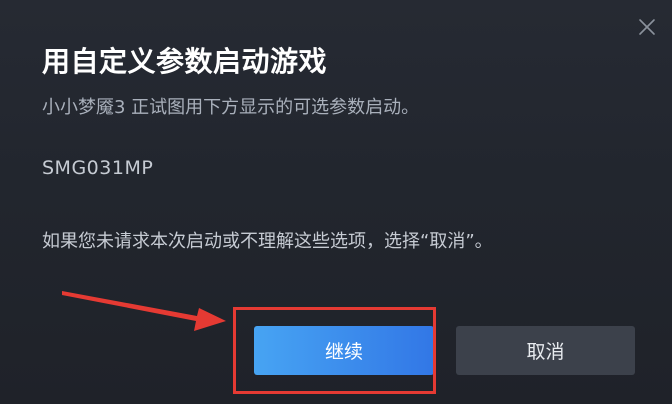 Image resolution: width=672 pixels, height=404 pixels. What do you see at coordinates (267, 241) in the screenshot?
I see `notice-text: 如果您未请求本次启动或不理解这些选项，选择“取消”。` at bounding box center [267, 241].